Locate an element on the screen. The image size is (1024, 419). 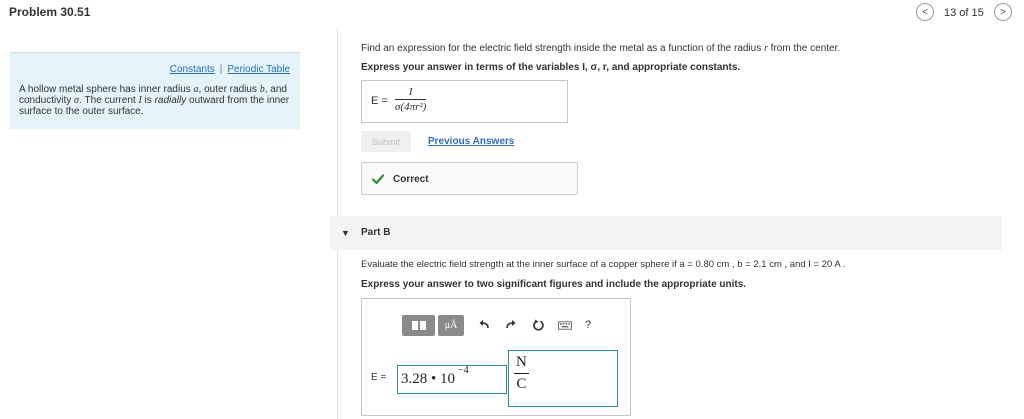
problem-header: Problem 30.51 < 13 of 15 > is located at coordinates (512, 13).